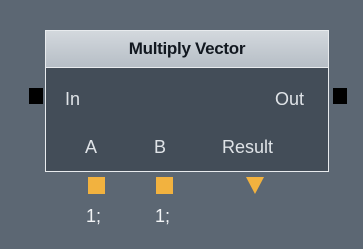  What do you see at coordinates (340, 96) in the screenshot?
I see `flow-out-pin-icon` at bounding box center [340, 96].